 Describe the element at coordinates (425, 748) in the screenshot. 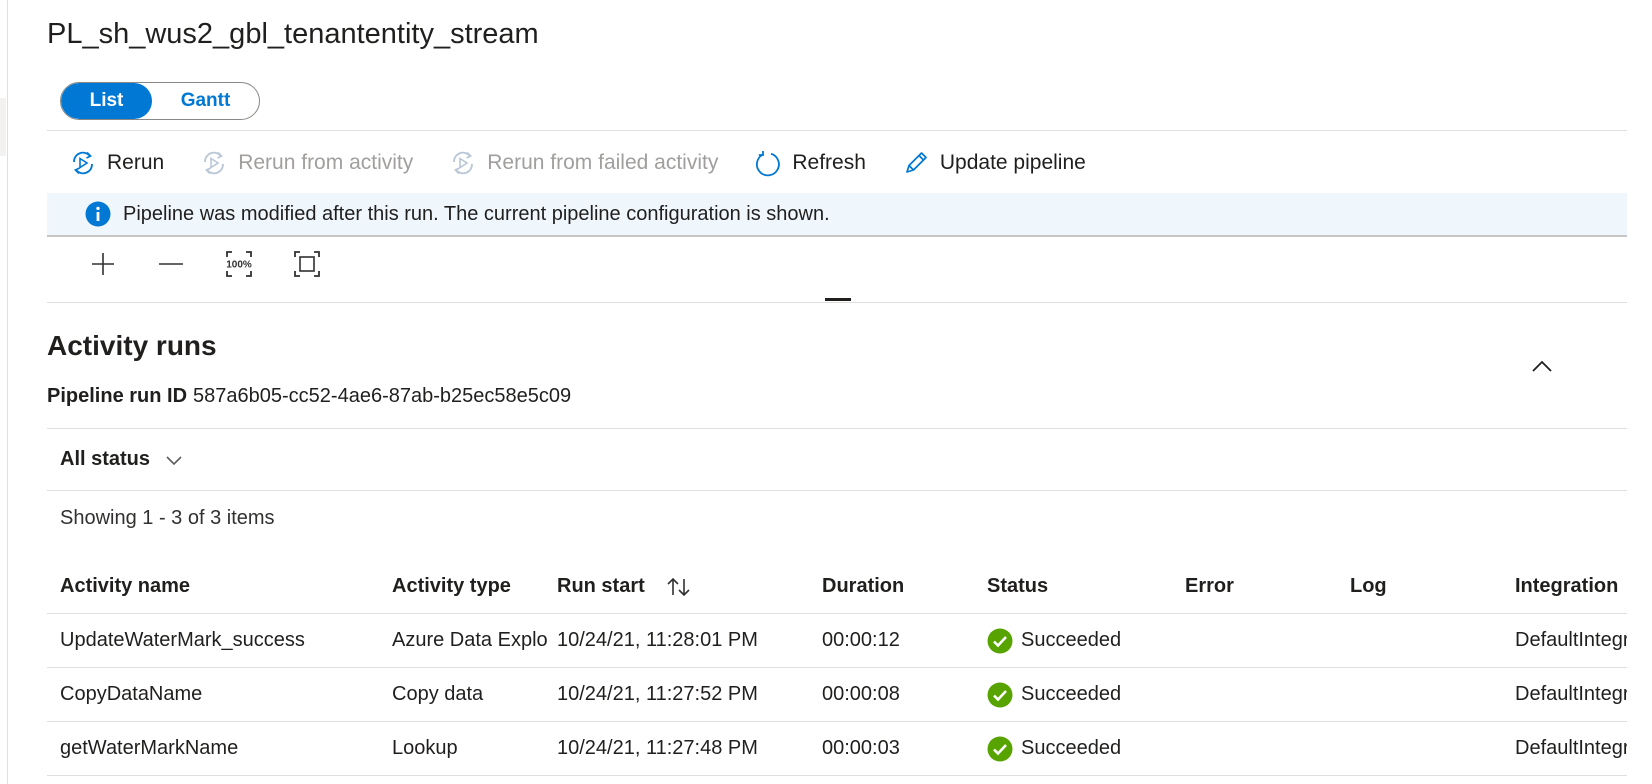

I see `activity-type-cell: Lookup` at that location.